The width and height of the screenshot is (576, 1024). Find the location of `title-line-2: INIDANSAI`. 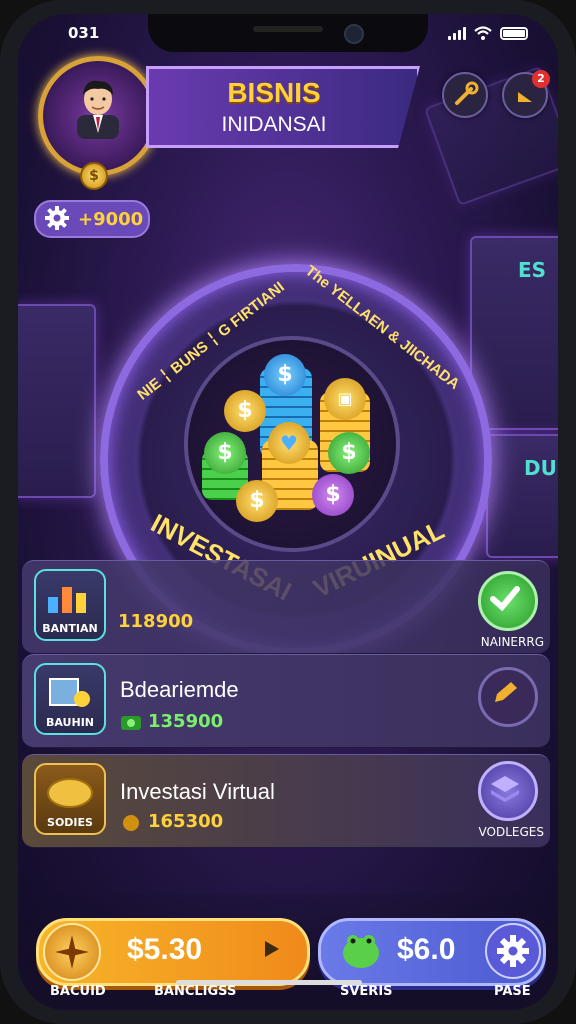

title-line-2: INIDANSAI is located at coordinates (274, 124).